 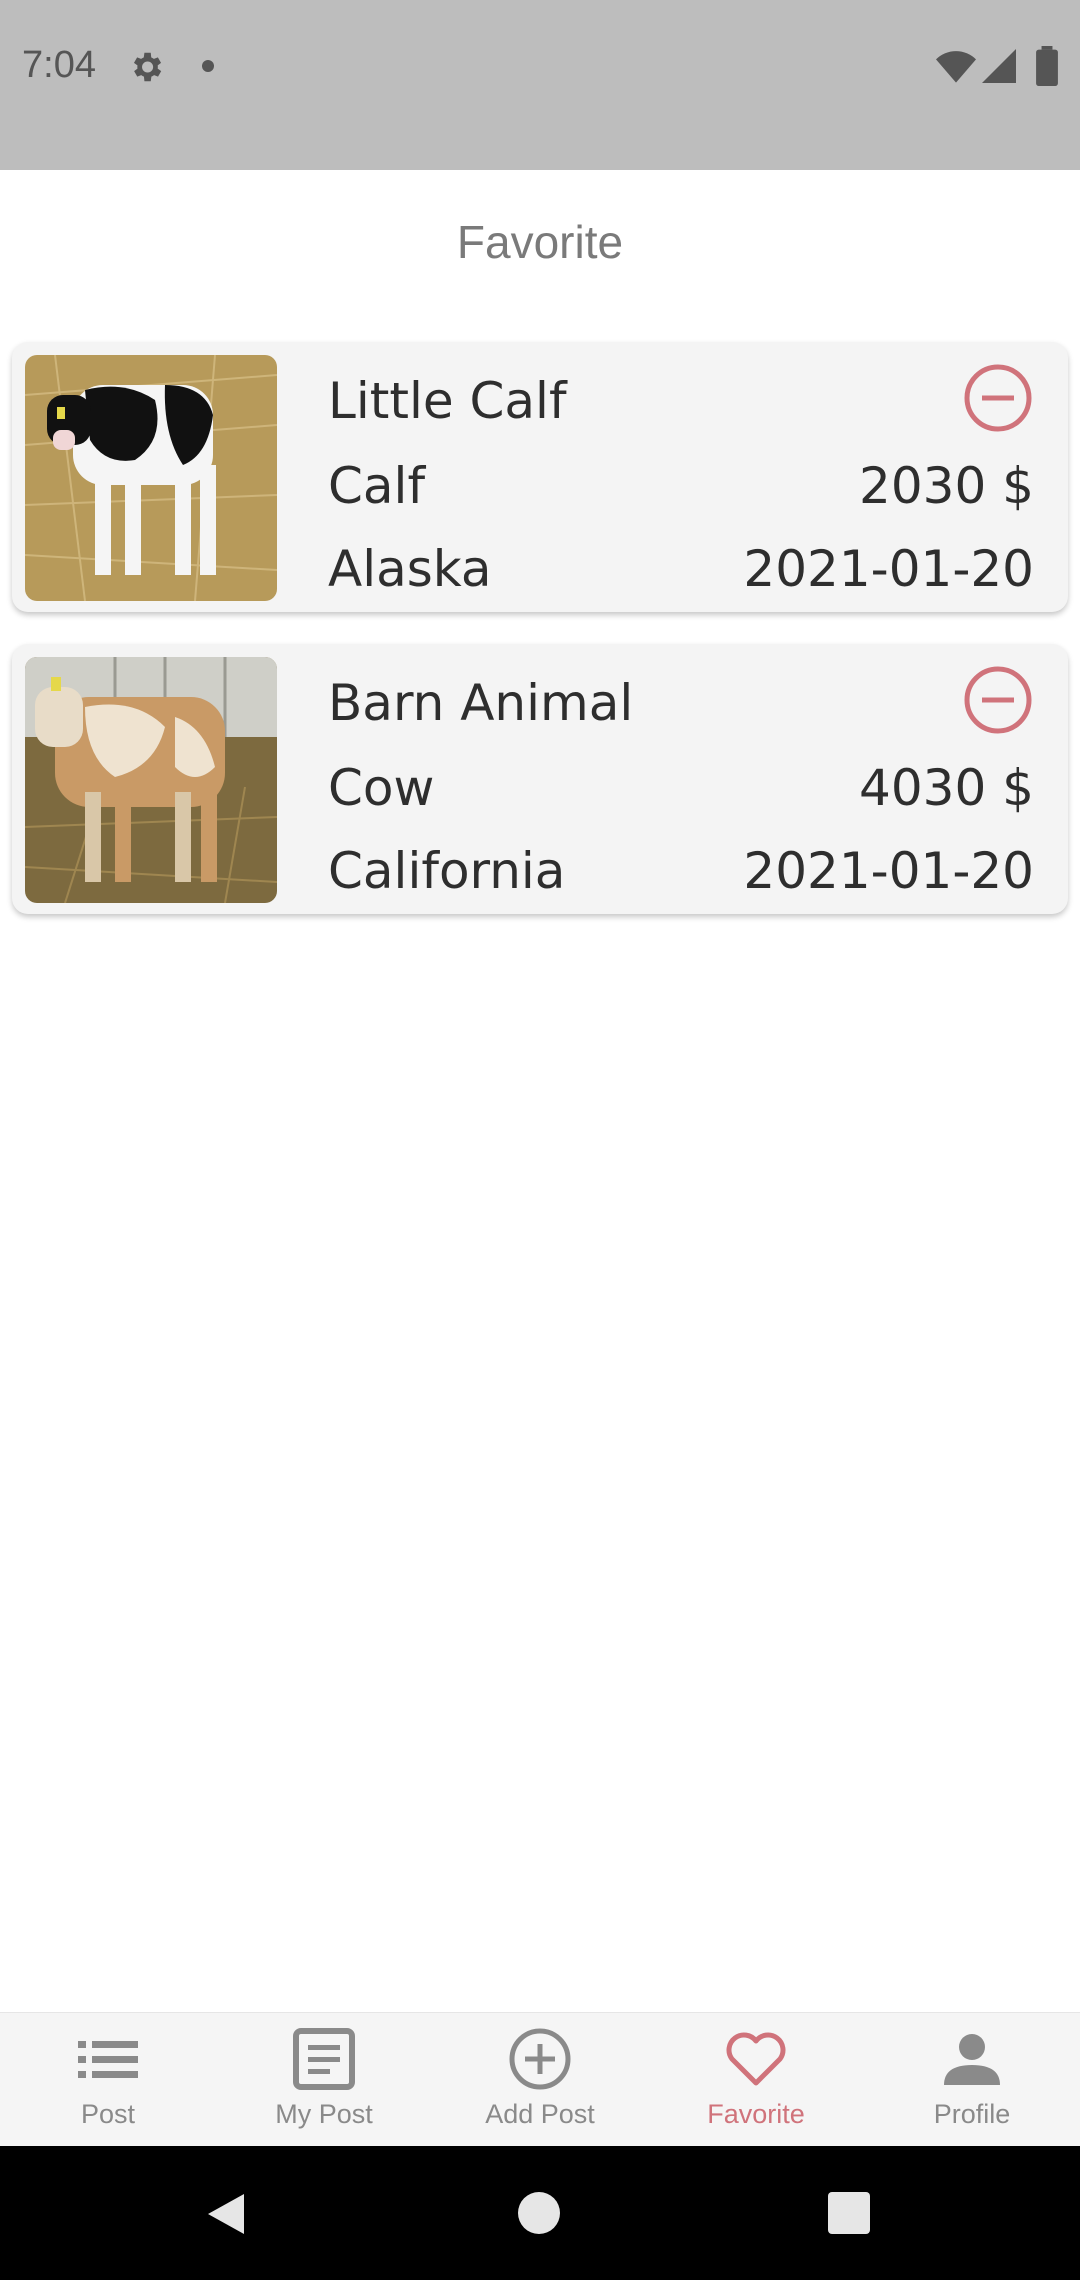 What do you see at coordinates (481, 703) in the screenshot?
I see `post-title: Barn Animal` at bounding box center [481, 703].